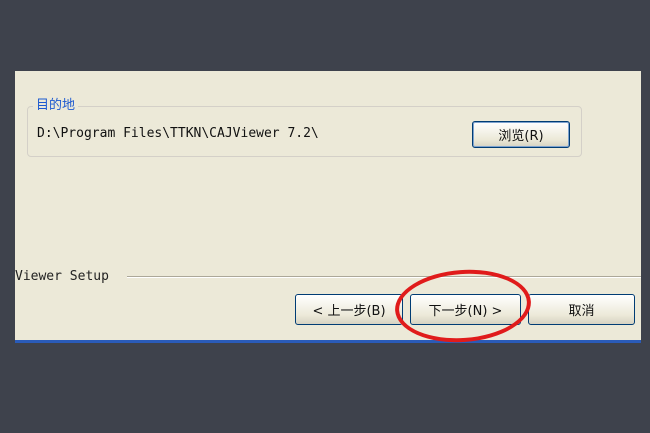 The width and height of the screenshot is (650, 433). What do you see at coordinates (178, 133) in the screenshot?
I see `destination-path: D:\Program Files\TTKN\CAJViewer 7.2\` at bounding box center [178, 133].